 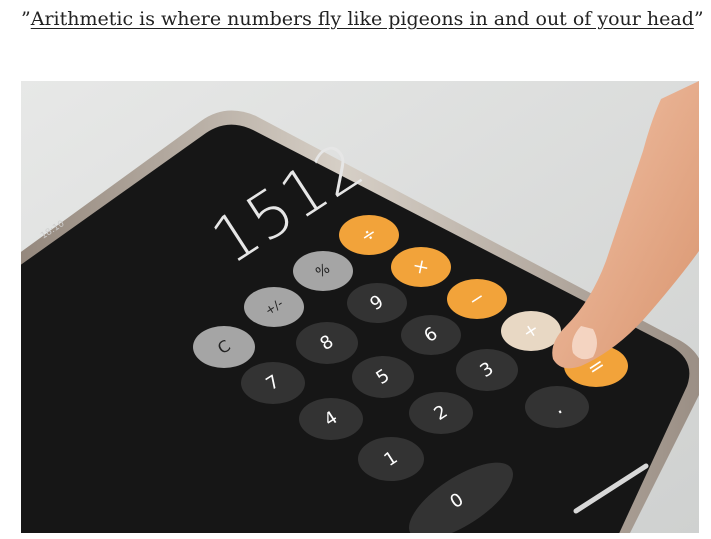 I want to click on key-divide: ÷, so click(x=369, y=235).